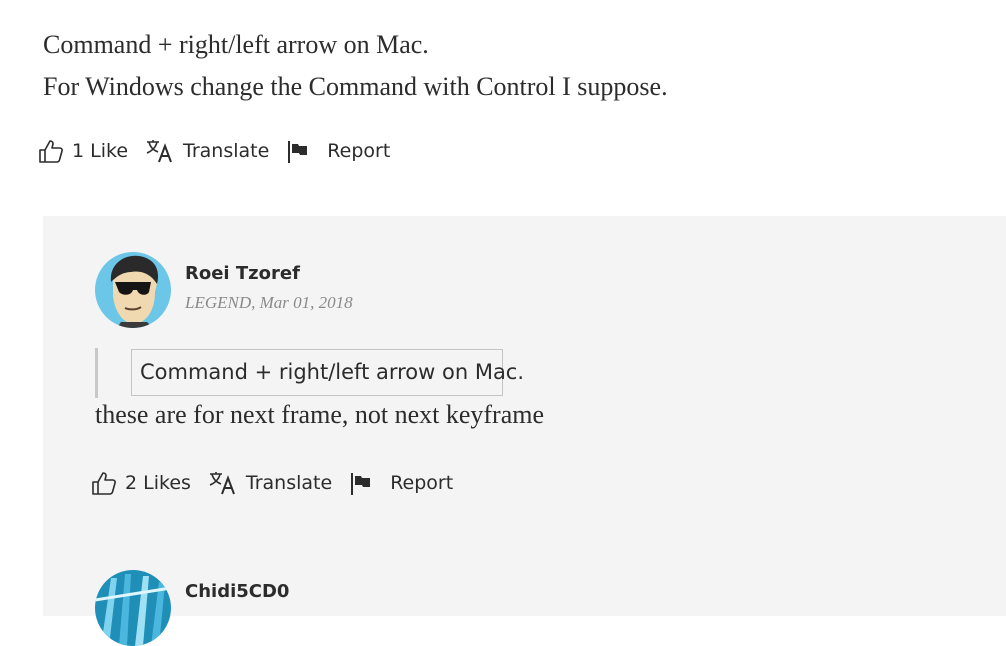  I want to click on like-count: 2 Likes, so click(158, 483).